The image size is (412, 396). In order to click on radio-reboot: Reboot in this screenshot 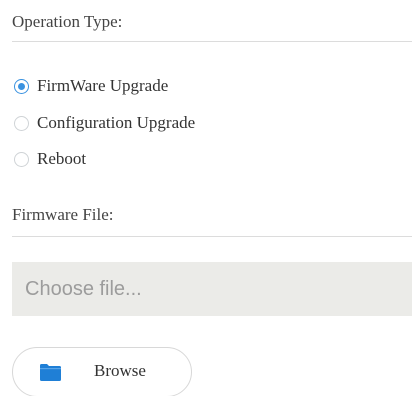, I will do `click(50, 159)`.